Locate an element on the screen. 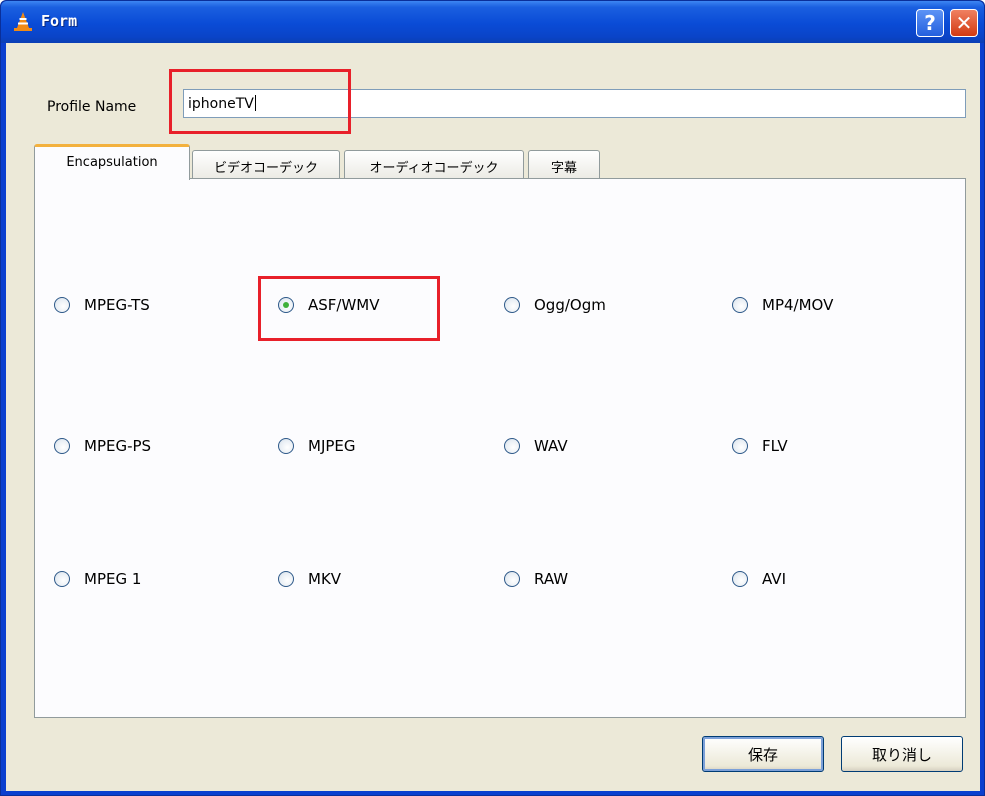 The image size is (985, 796). profile-name-label: Profile Name is located at coordinates (92, 107).